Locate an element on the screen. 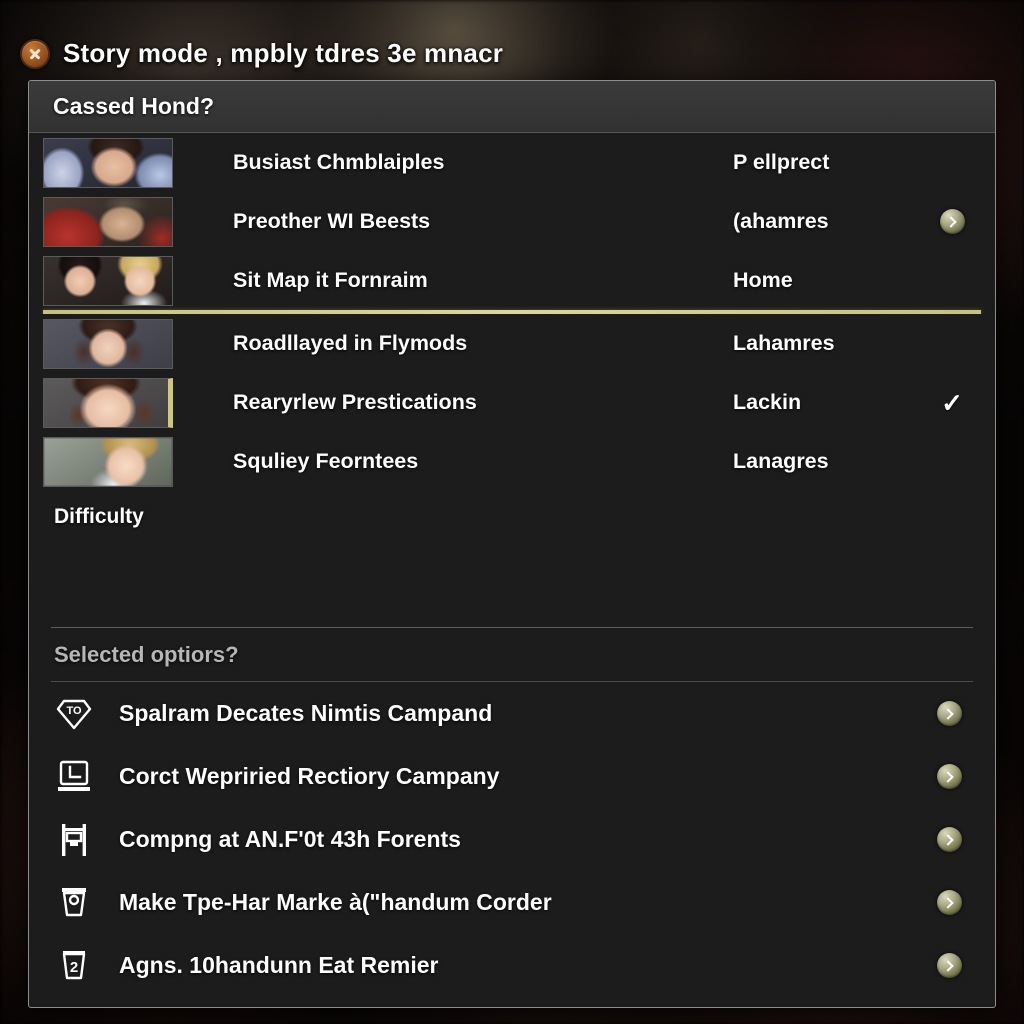  list-item: TO Spalram Decates Nimtis Campand is located at coordinates (512, 713).